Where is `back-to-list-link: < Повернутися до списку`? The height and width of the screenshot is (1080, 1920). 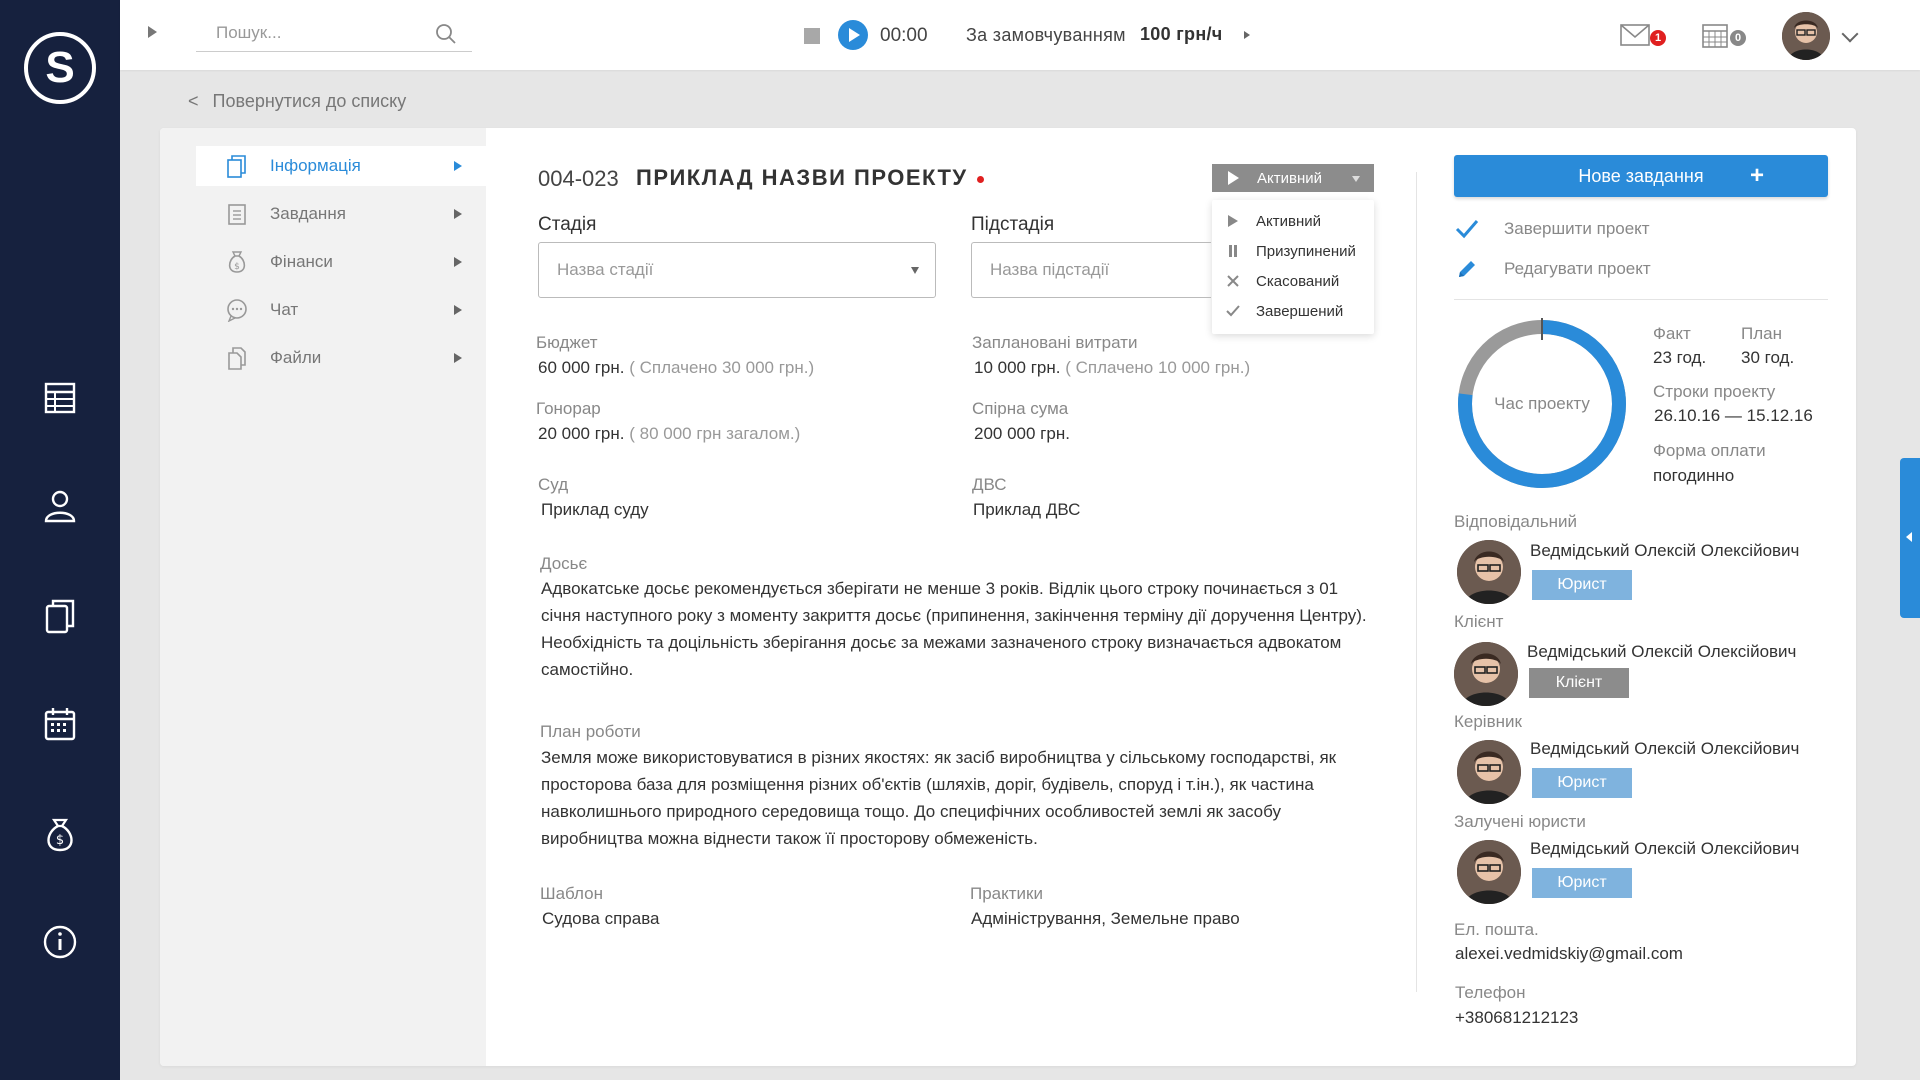 back-to-list-link: < Повернутися до списку is located at coordinates (297, 101).